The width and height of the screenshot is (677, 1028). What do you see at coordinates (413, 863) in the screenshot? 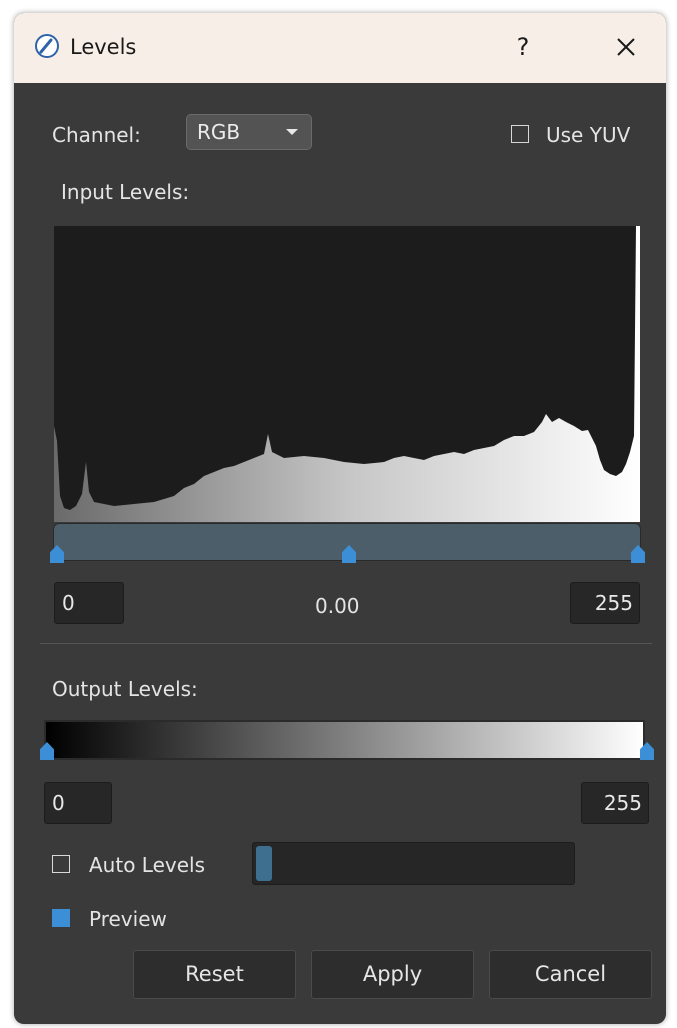
I see `auto-levels-strength-slider` at bounding box center [413, 863].